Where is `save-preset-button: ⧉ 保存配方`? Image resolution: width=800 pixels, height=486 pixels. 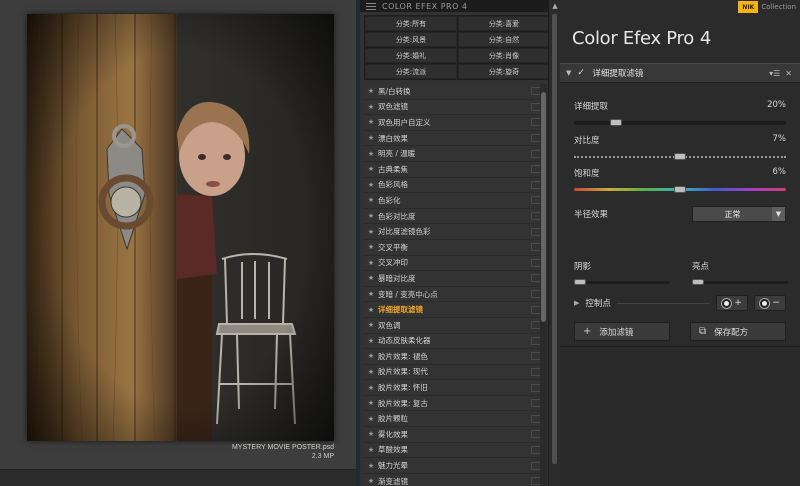
save-preset-button: ⧉ 保存配方 is located at coordinates (738, 331).